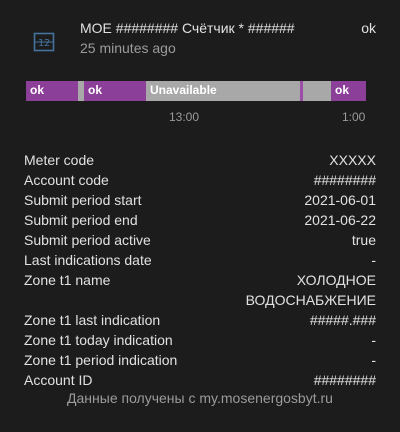  I want to click on svg-text: 2, so click(47, 43).